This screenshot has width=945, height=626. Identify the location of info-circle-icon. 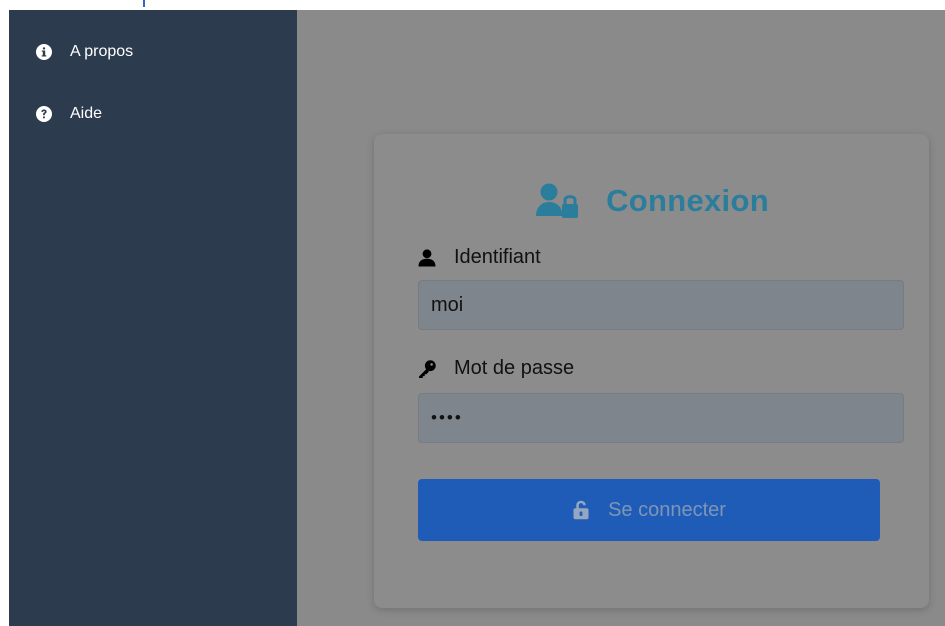
(44, 52).